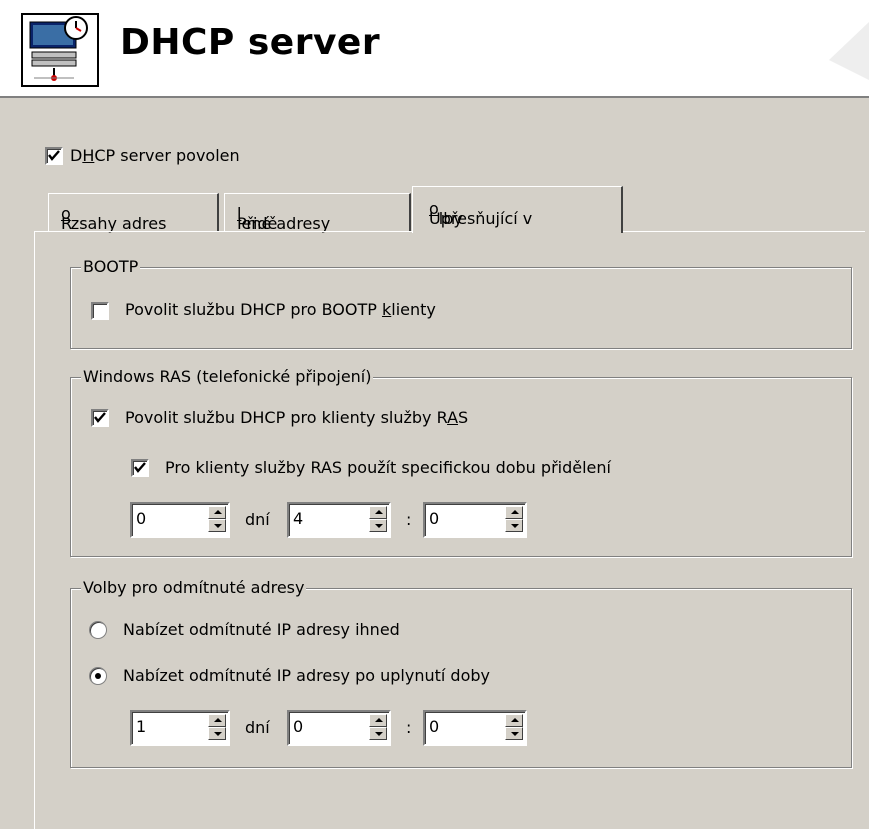 The image size is (869, 829). I want to click on declined-after-time-radio, so click(98, 676).